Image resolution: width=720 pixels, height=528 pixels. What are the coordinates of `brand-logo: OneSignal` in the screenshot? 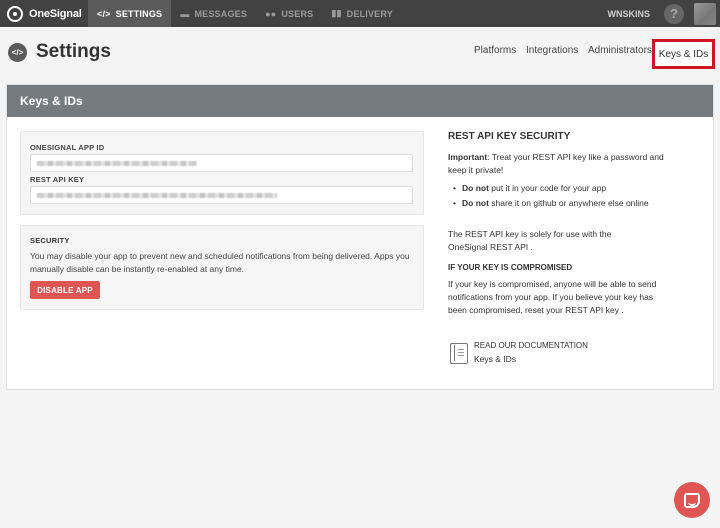 It's located at (44, 13).